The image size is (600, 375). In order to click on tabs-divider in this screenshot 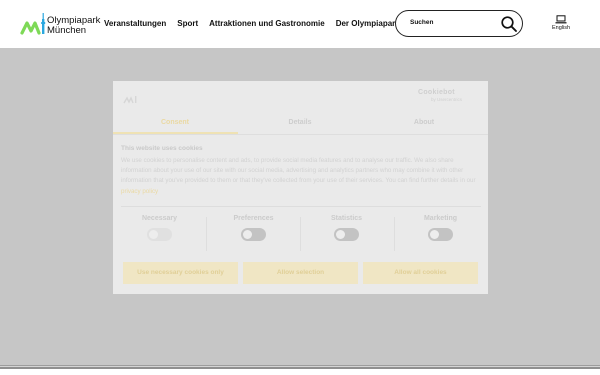, I will do `click(300, 134)`.